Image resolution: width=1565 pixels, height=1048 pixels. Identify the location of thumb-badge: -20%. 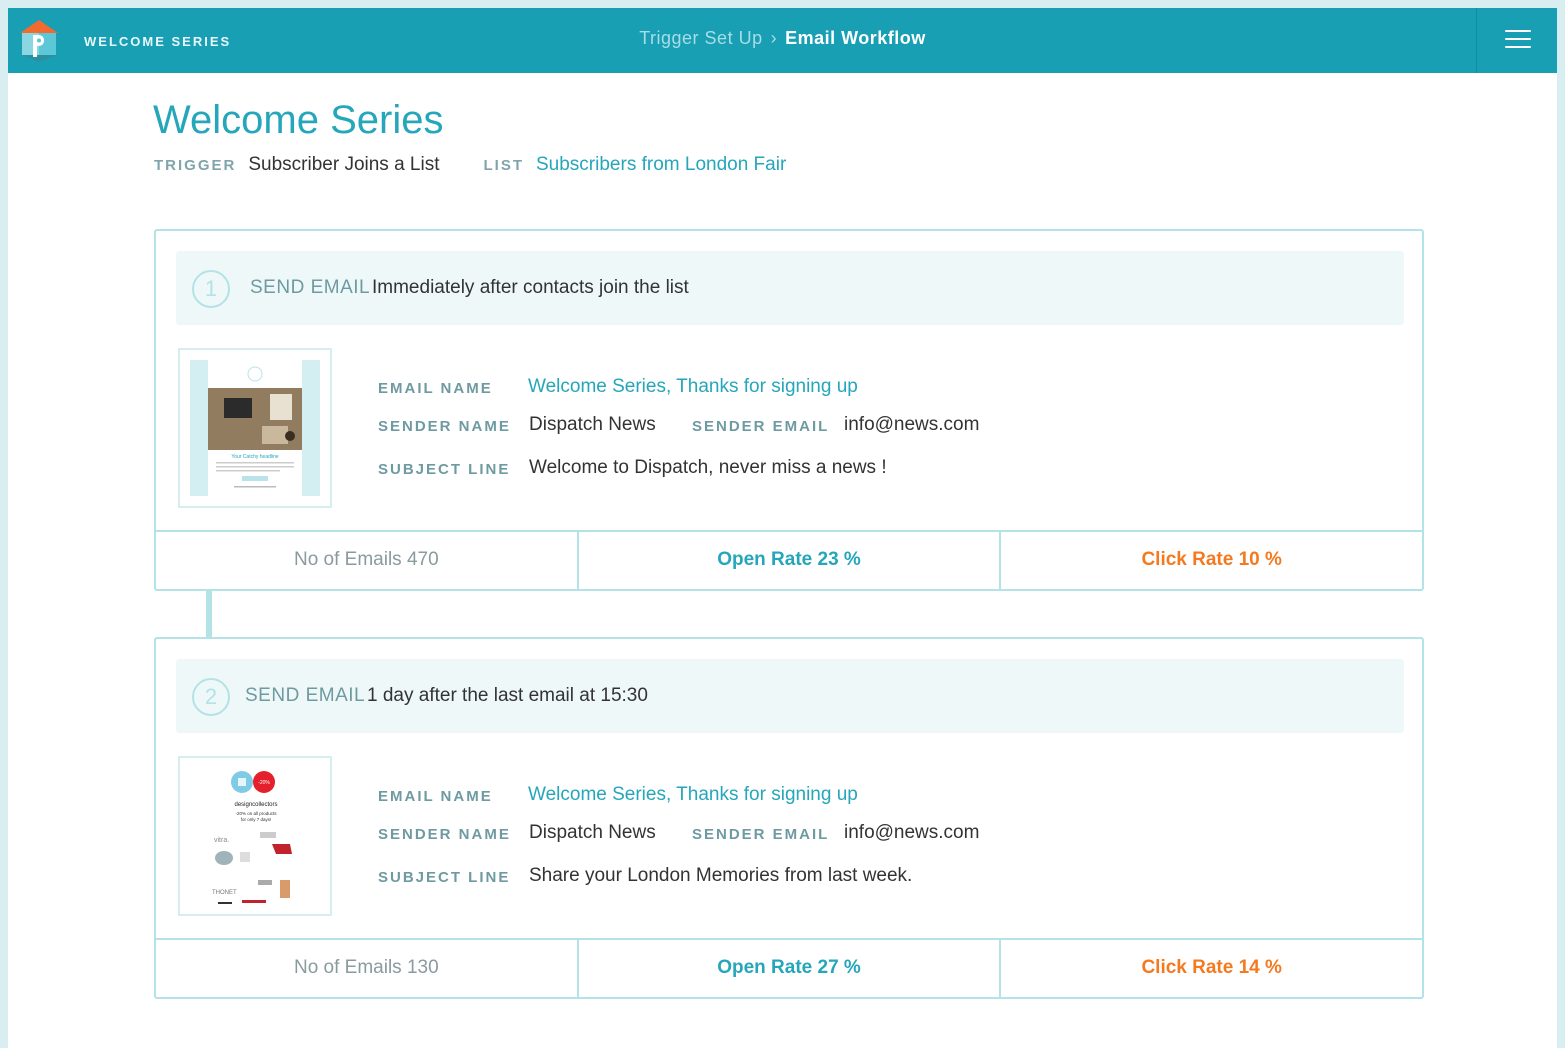
(264, 783).